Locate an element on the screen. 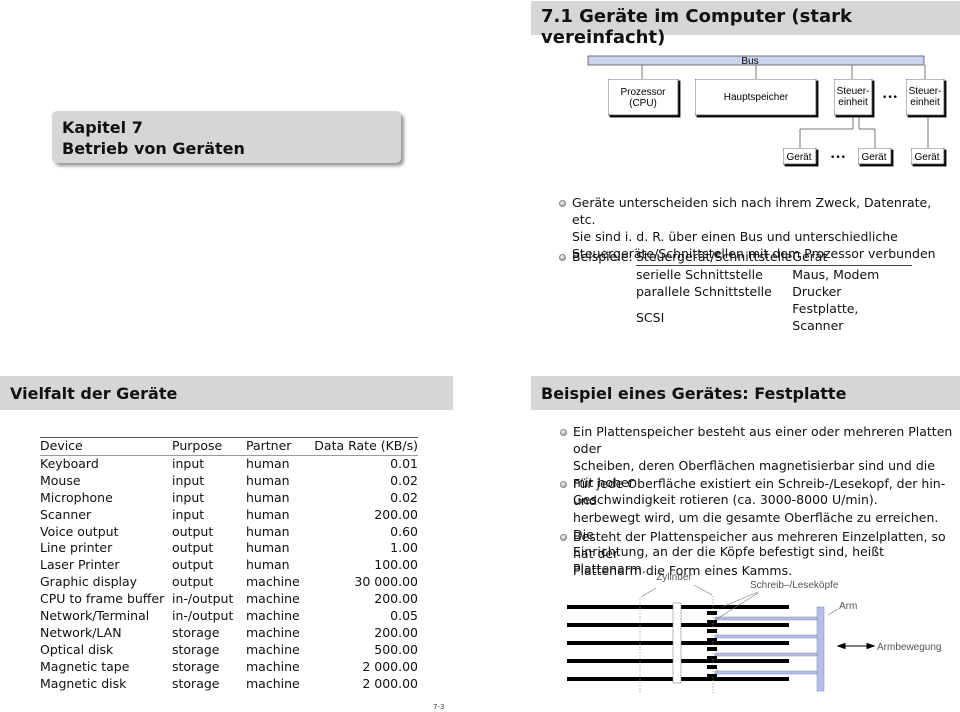 This screenshot has height=712, width=960. examples-cell: serielle Schnittstelle is located at coordinates (699, 274).